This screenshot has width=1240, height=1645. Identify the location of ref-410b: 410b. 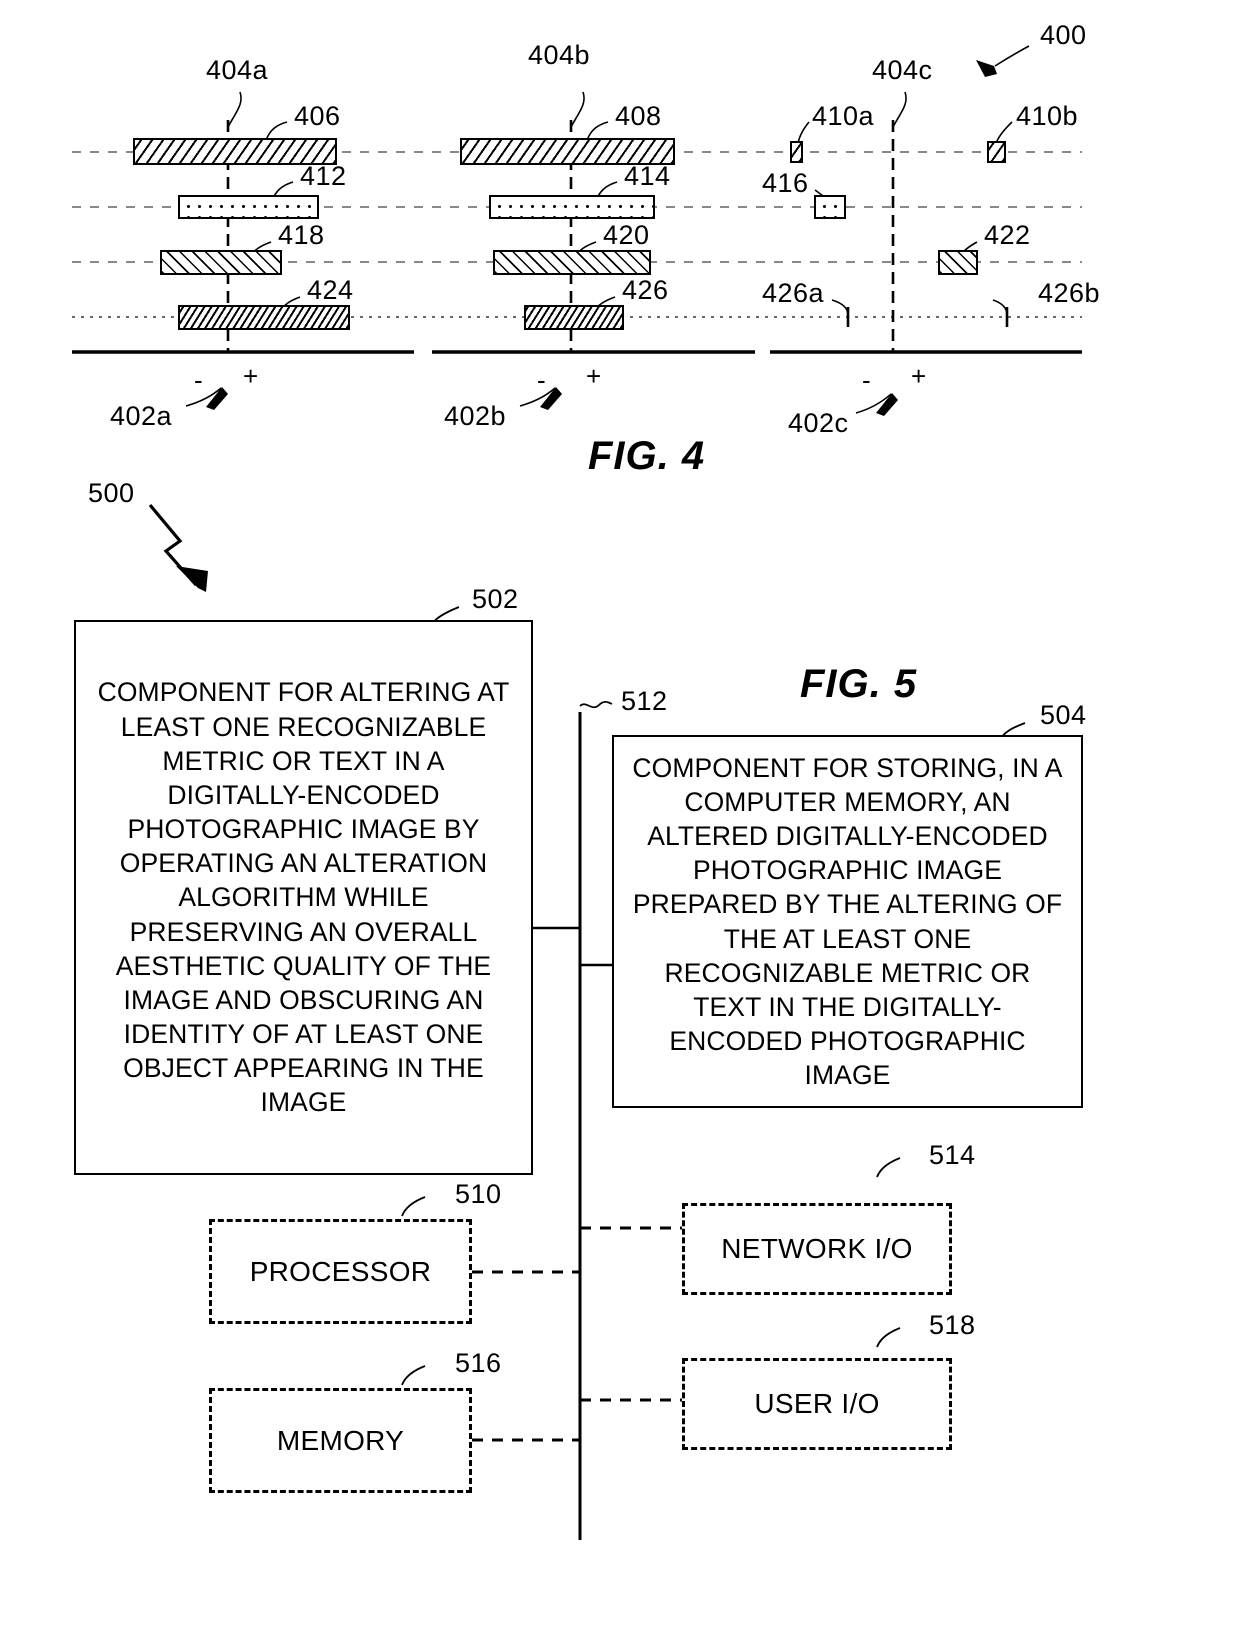
(1047, 116).